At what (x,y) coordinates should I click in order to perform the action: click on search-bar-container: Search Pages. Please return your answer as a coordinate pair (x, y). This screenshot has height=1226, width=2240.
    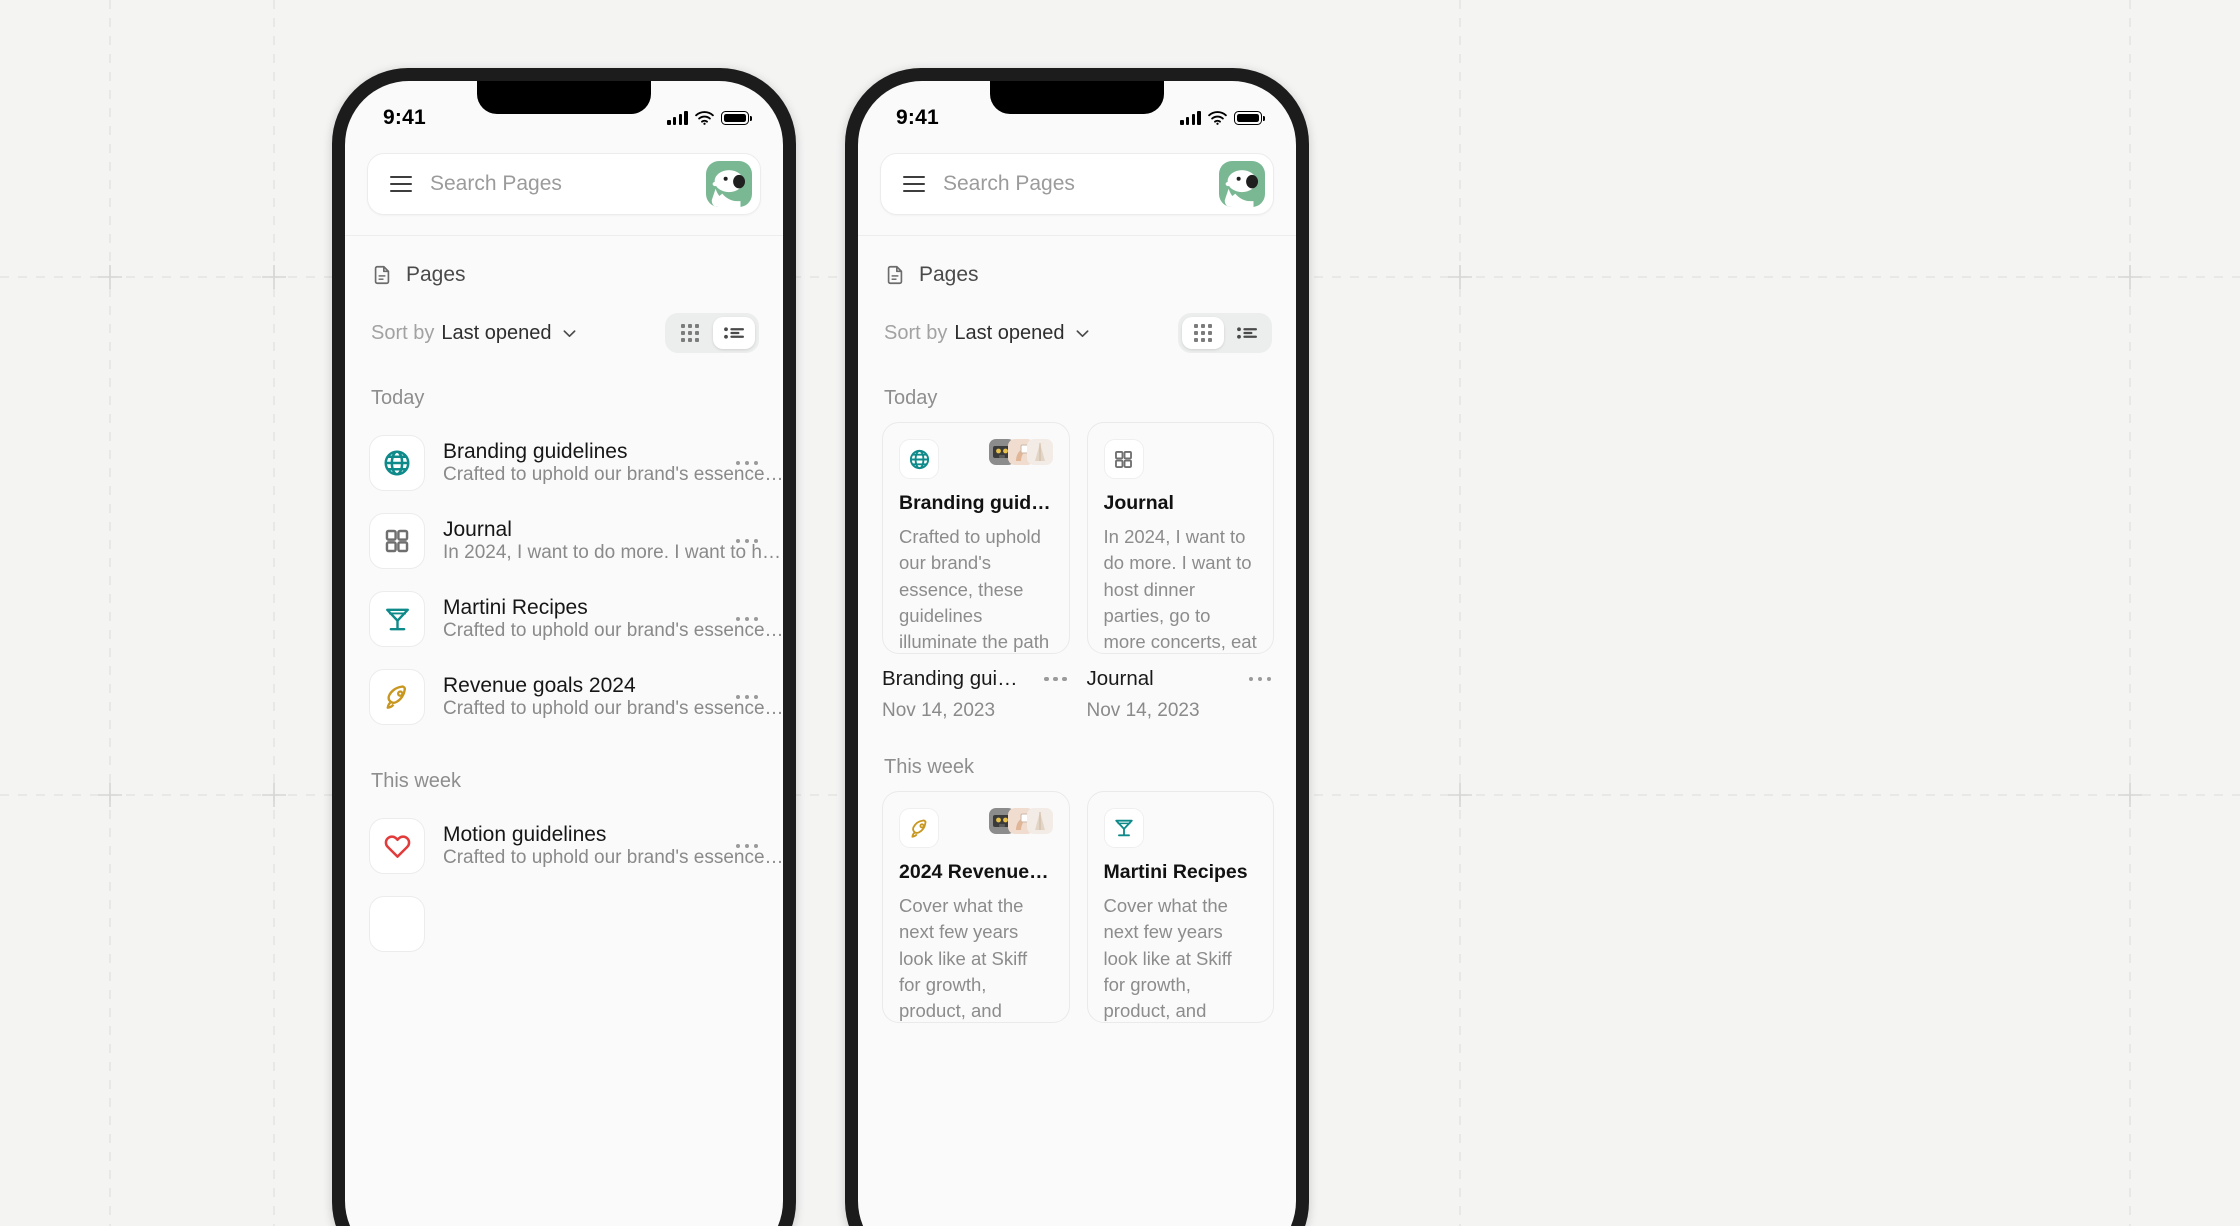
    Looking at the image, I should click on (564, 188).